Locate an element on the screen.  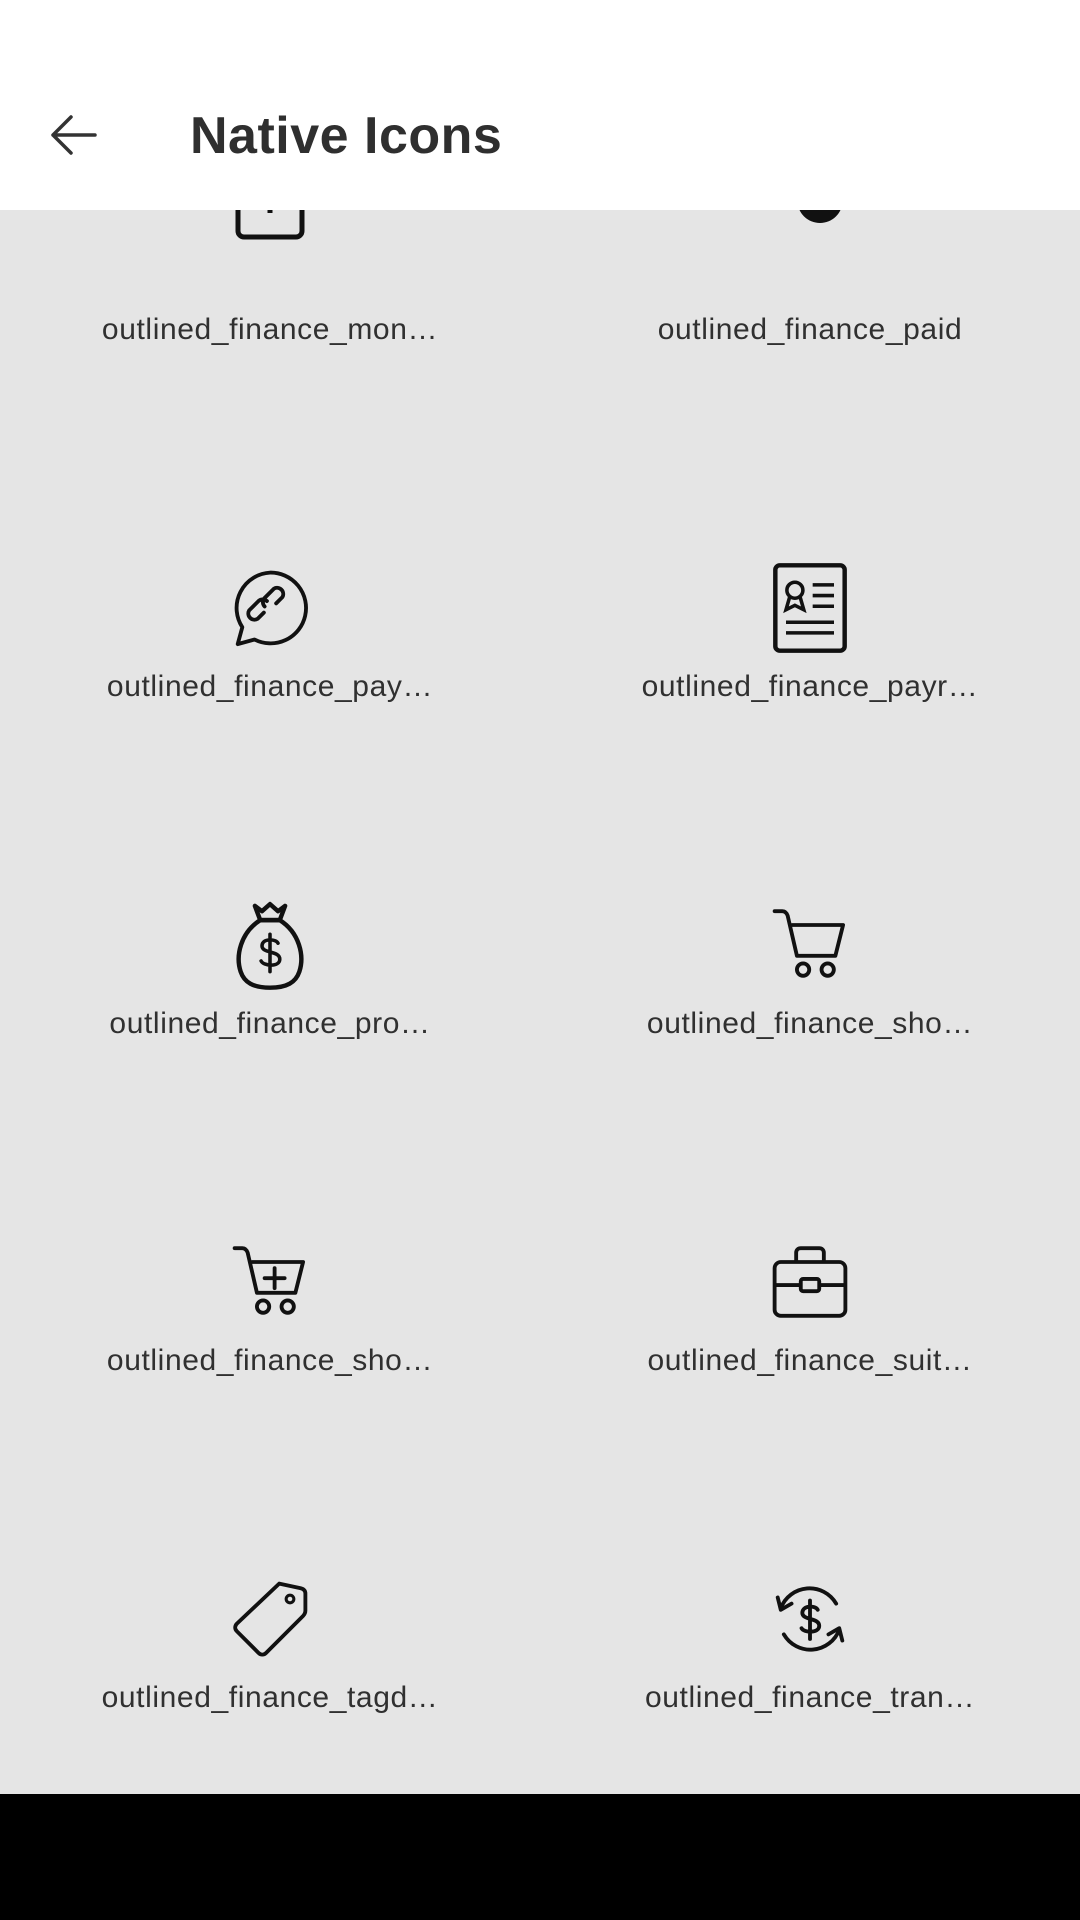
system-navigation-bar is located at coordinates (540, 1857).